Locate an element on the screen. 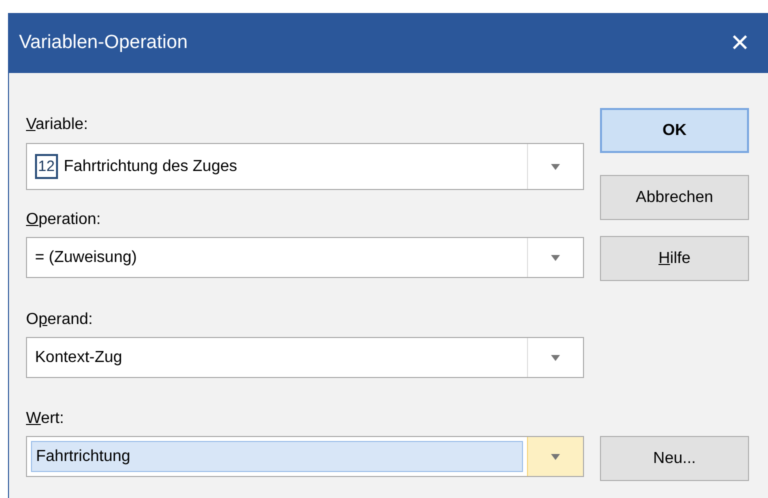 The width and height of the screenshot is (768, 498). dialog-button: Hilfe is located at coordinates (674, 258).